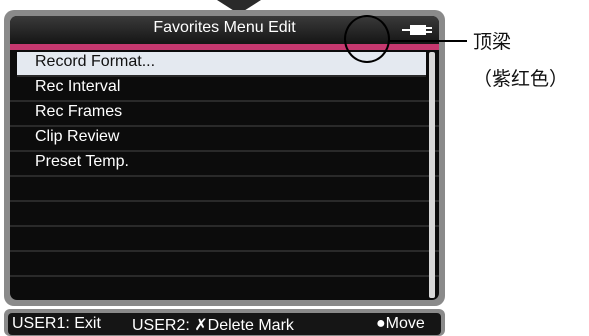 This screenshot has height=336, width=589. Describe the element at coordinates (400, 323) in the screenshot. I see `move-hint: ●Move` at that location.